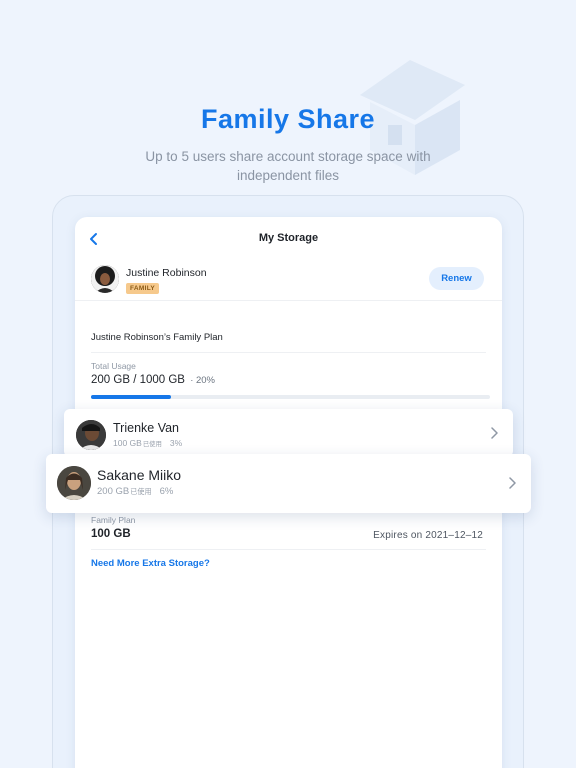 The height and width of the screenshot is (768, 576). What do you see at coordinates (113, 491) in the screenshot?
I see `member-storage: 200 GB` at bounding box center [113, 491].